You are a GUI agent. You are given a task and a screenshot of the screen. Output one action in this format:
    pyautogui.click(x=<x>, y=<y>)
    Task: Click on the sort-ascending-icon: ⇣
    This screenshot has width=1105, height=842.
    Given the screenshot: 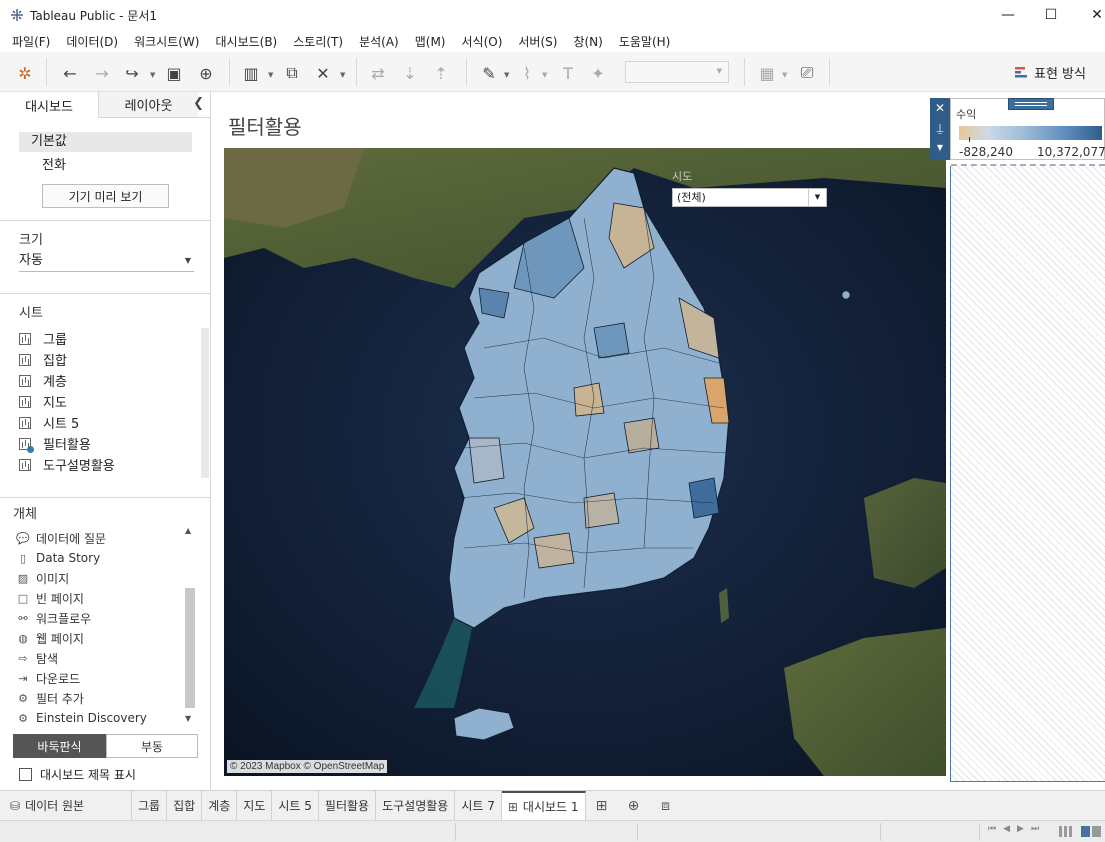 What is the action you would take?
    pyautogui.click(x=410, y=73)
    